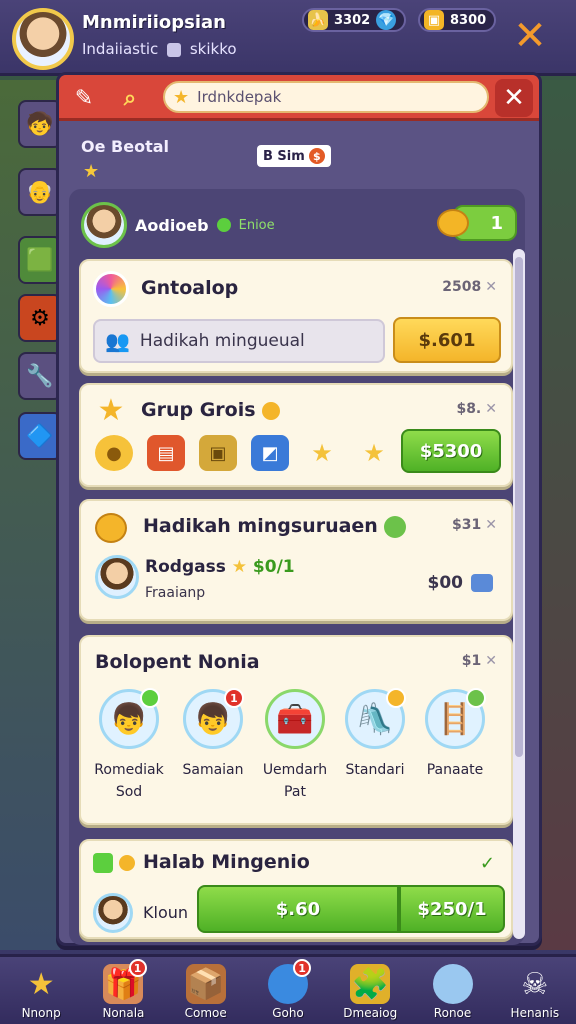  I want to click on character-5: 🪜 Panaate, so click(455, 734).